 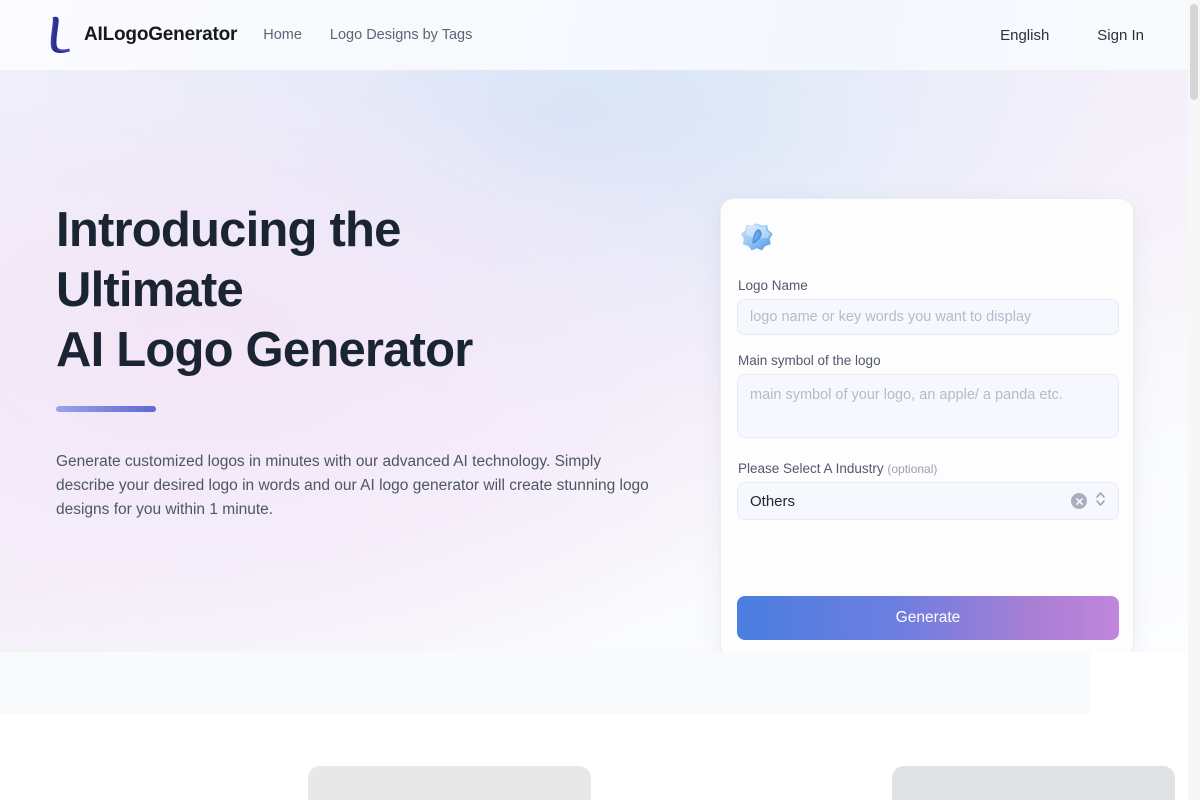 I want to click on nav-item-home: Home, so click(x=282, y=35).